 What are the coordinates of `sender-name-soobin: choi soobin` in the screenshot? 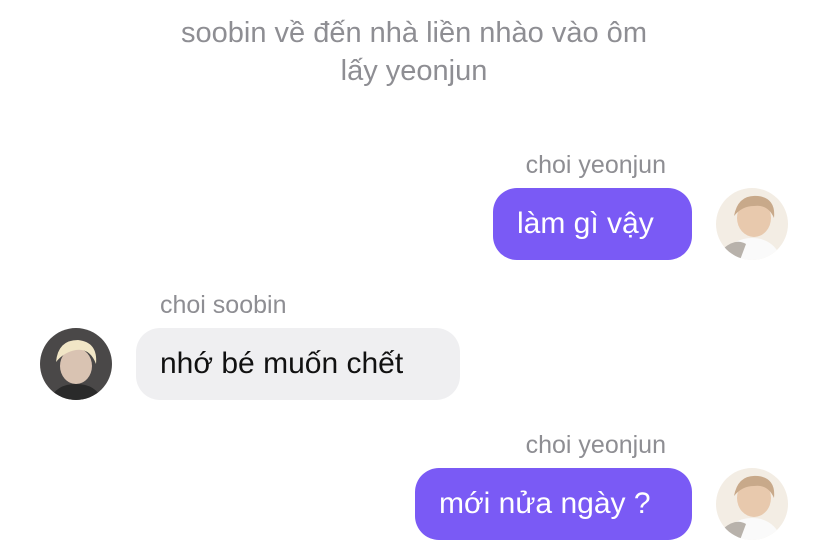 It's located at (223, 305).